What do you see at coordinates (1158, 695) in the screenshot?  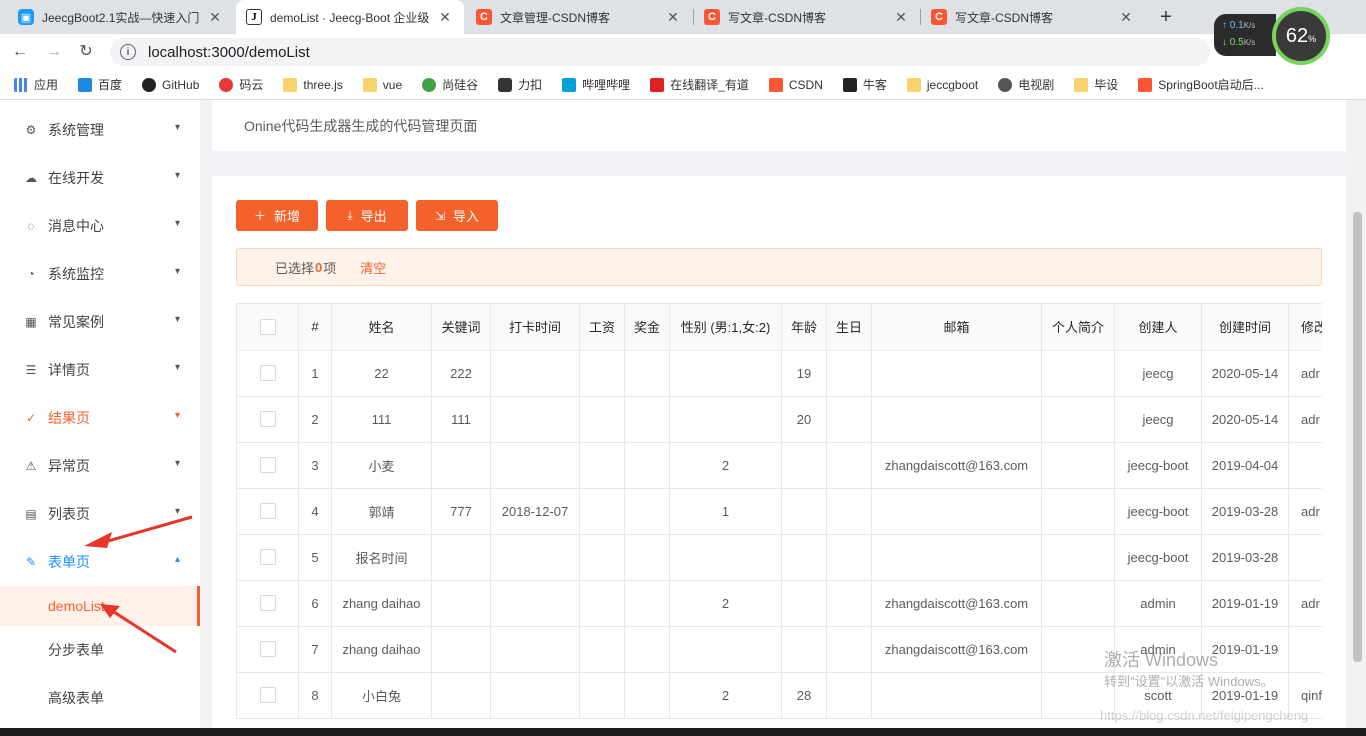 I see `table-cell: scott` at bounding box center [1158, 695].